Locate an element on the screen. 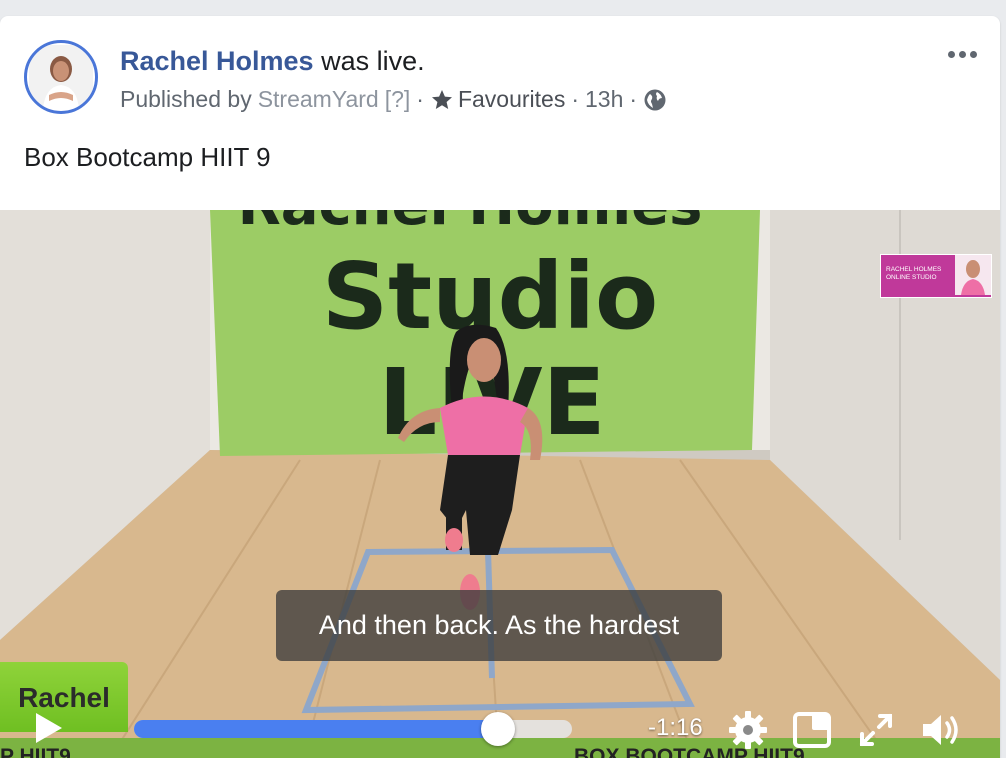 The height and width of the screenshot is (758, 1006). gear-icon is located at coordinates (748, 730).